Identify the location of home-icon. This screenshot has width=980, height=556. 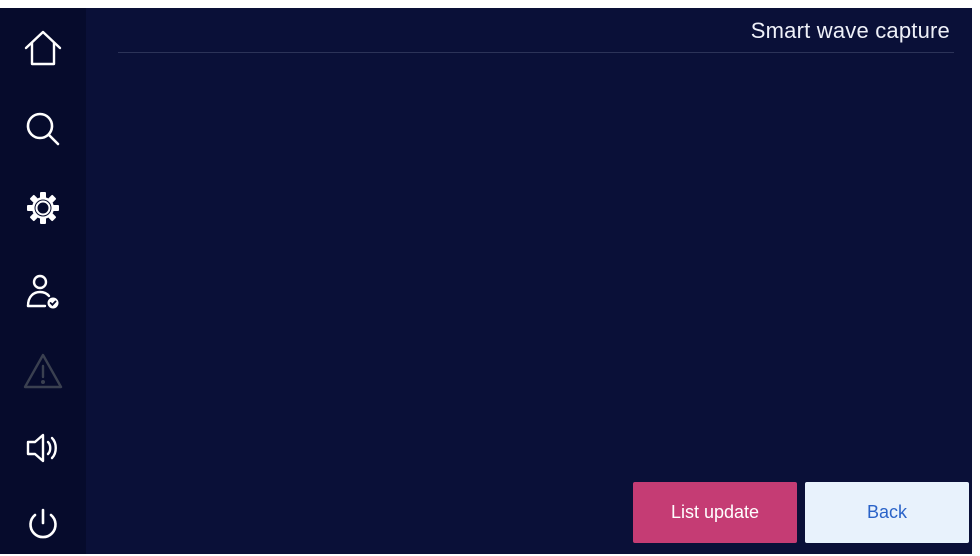
(43, 48).